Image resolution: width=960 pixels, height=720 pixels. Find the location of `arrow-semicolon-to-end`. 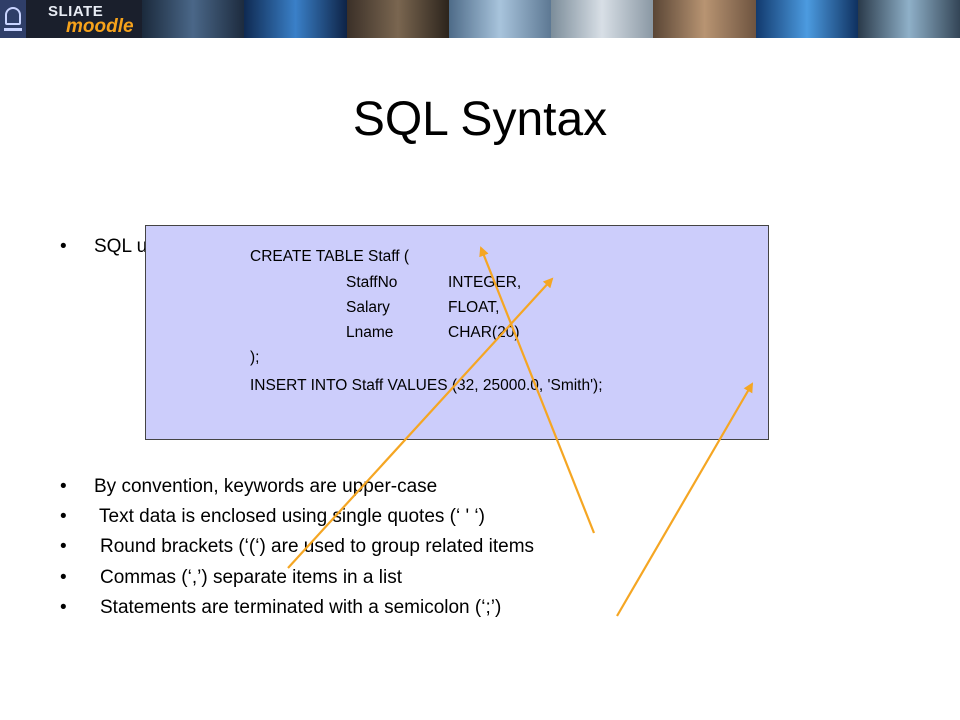

arrow-semicolon-to-end is located at coordinates (685, 499).